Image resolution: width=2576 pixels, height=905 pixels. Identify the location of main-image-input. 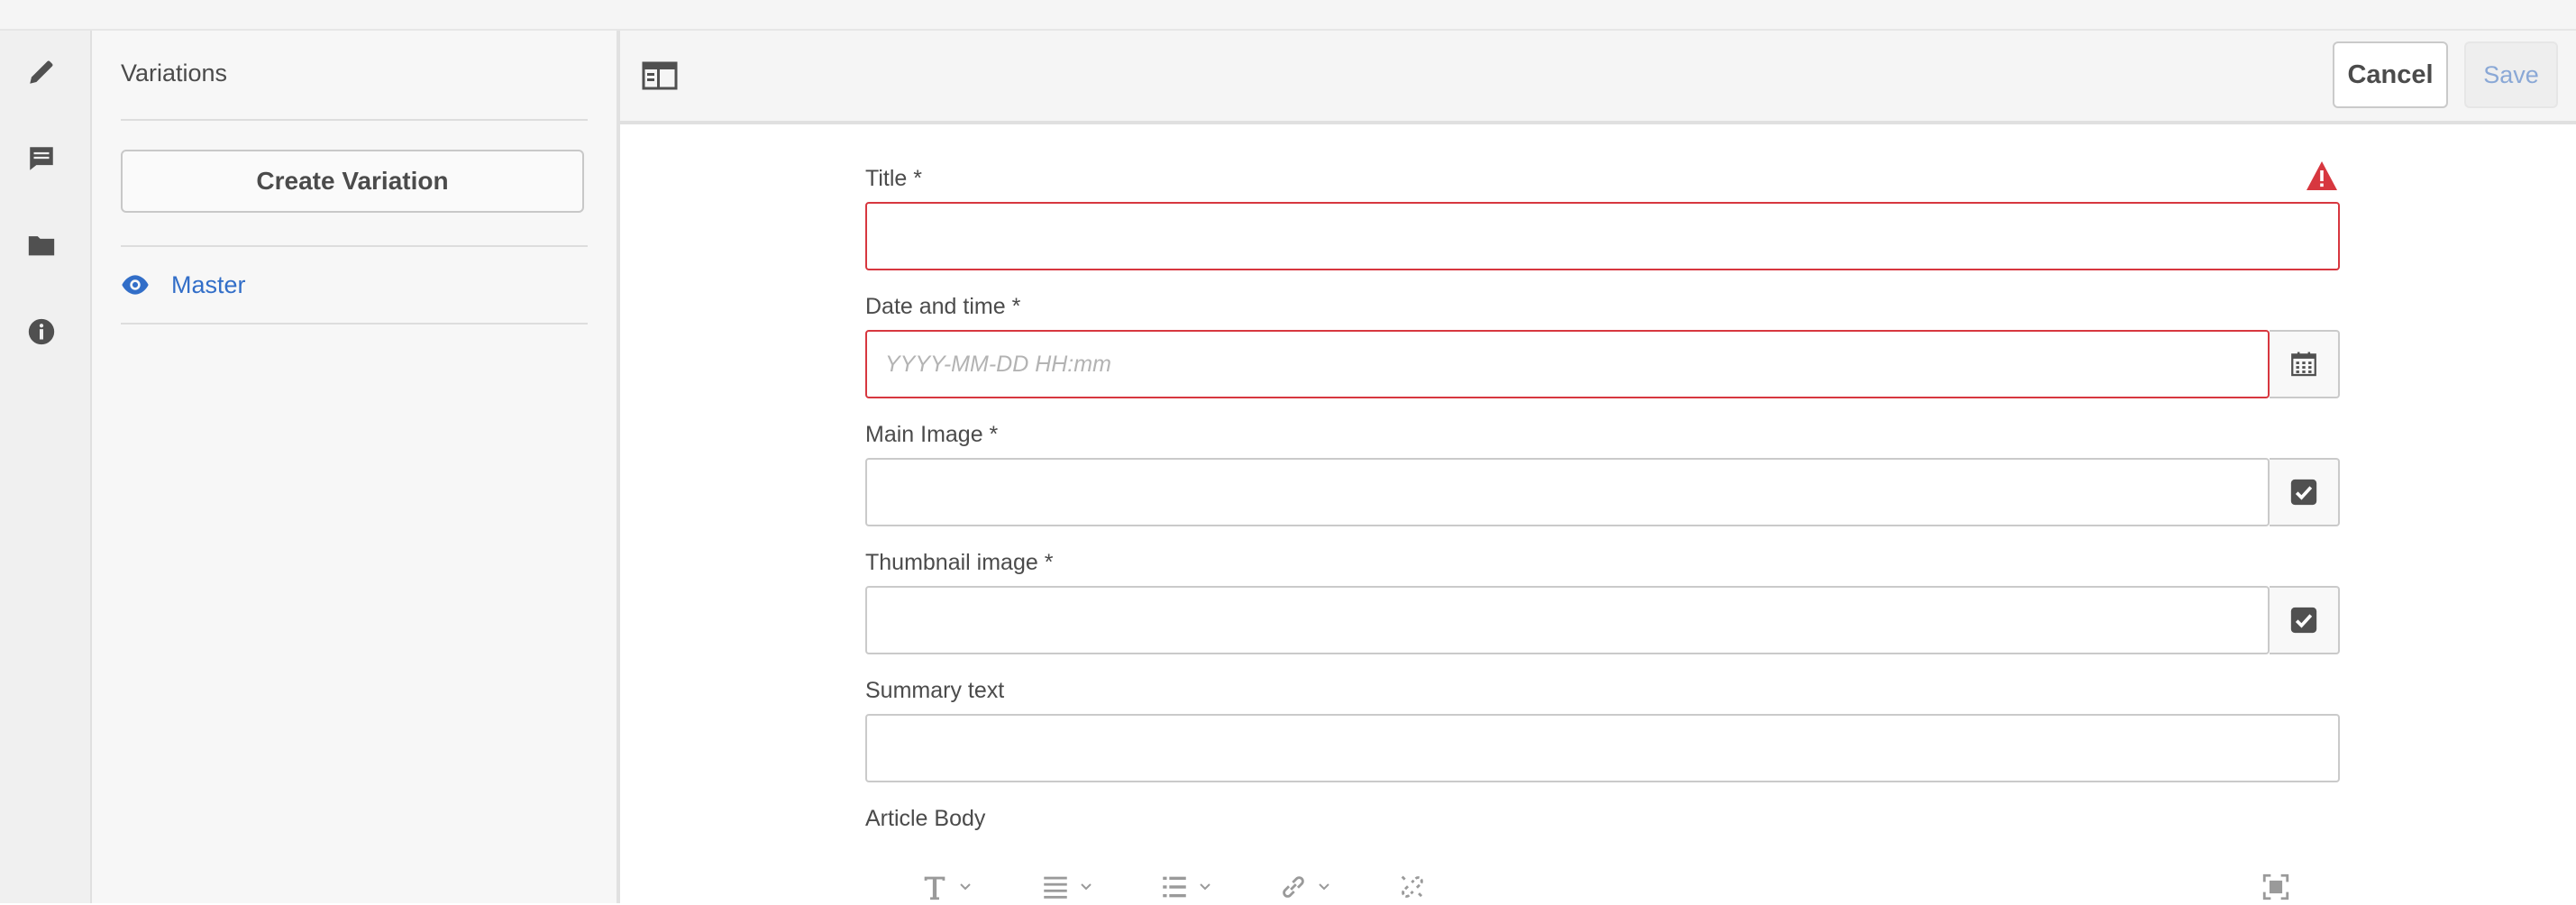
(1567, 492).